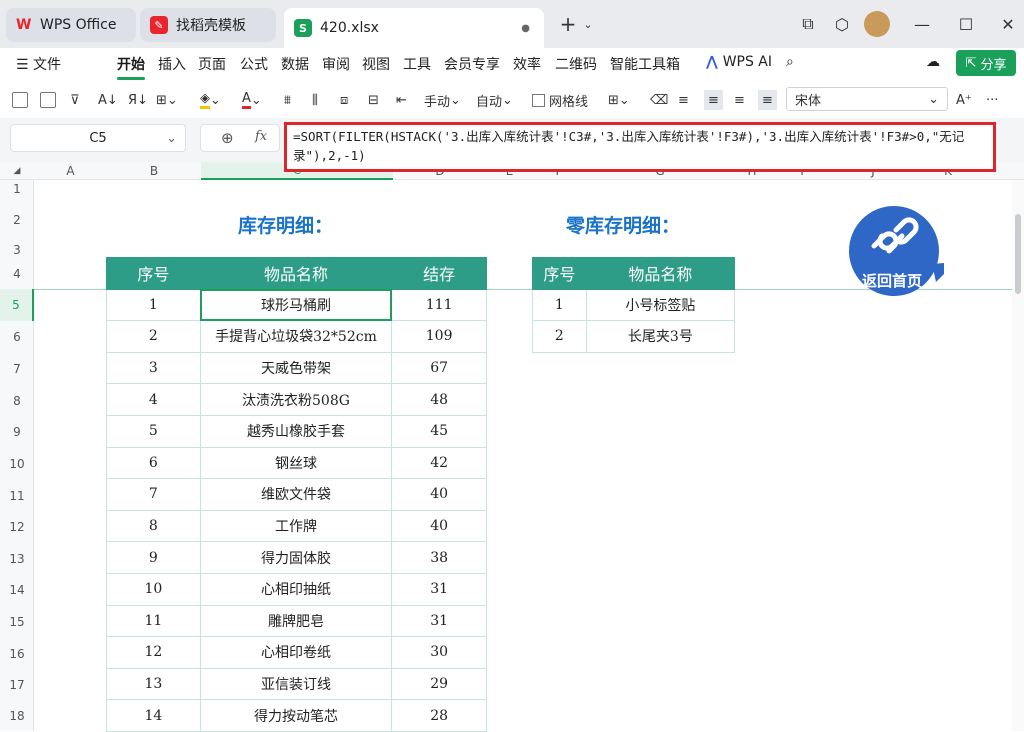  I want to click on cell-index: 13, so click(153, 684).